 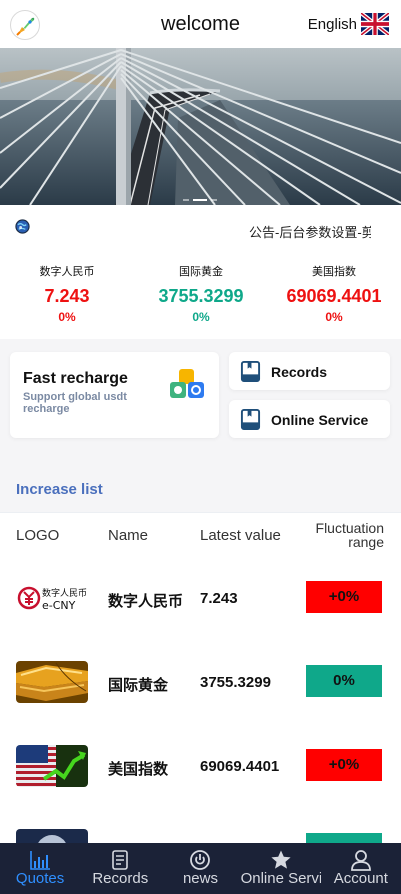 I want to click on document-icon, so click(x=120, y=860).